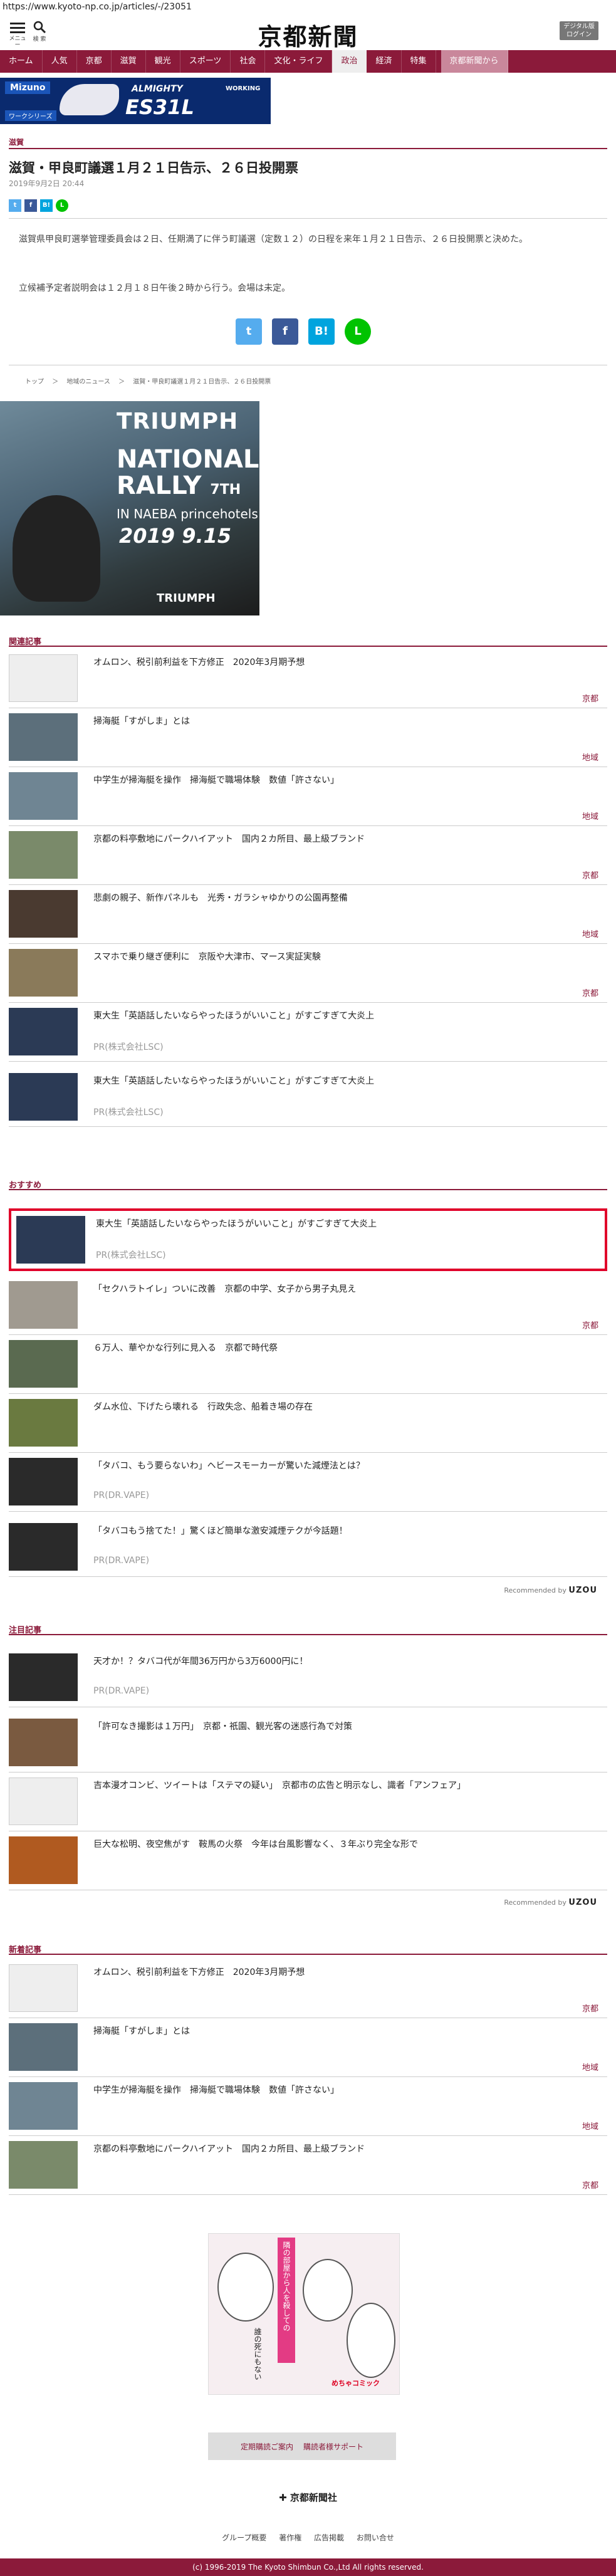 The height and width of the screenshot is (2576, 616). Describe the element at coordinates (535, 1590) in the screenshot. I see `credit-label: Recommended by` at that location.